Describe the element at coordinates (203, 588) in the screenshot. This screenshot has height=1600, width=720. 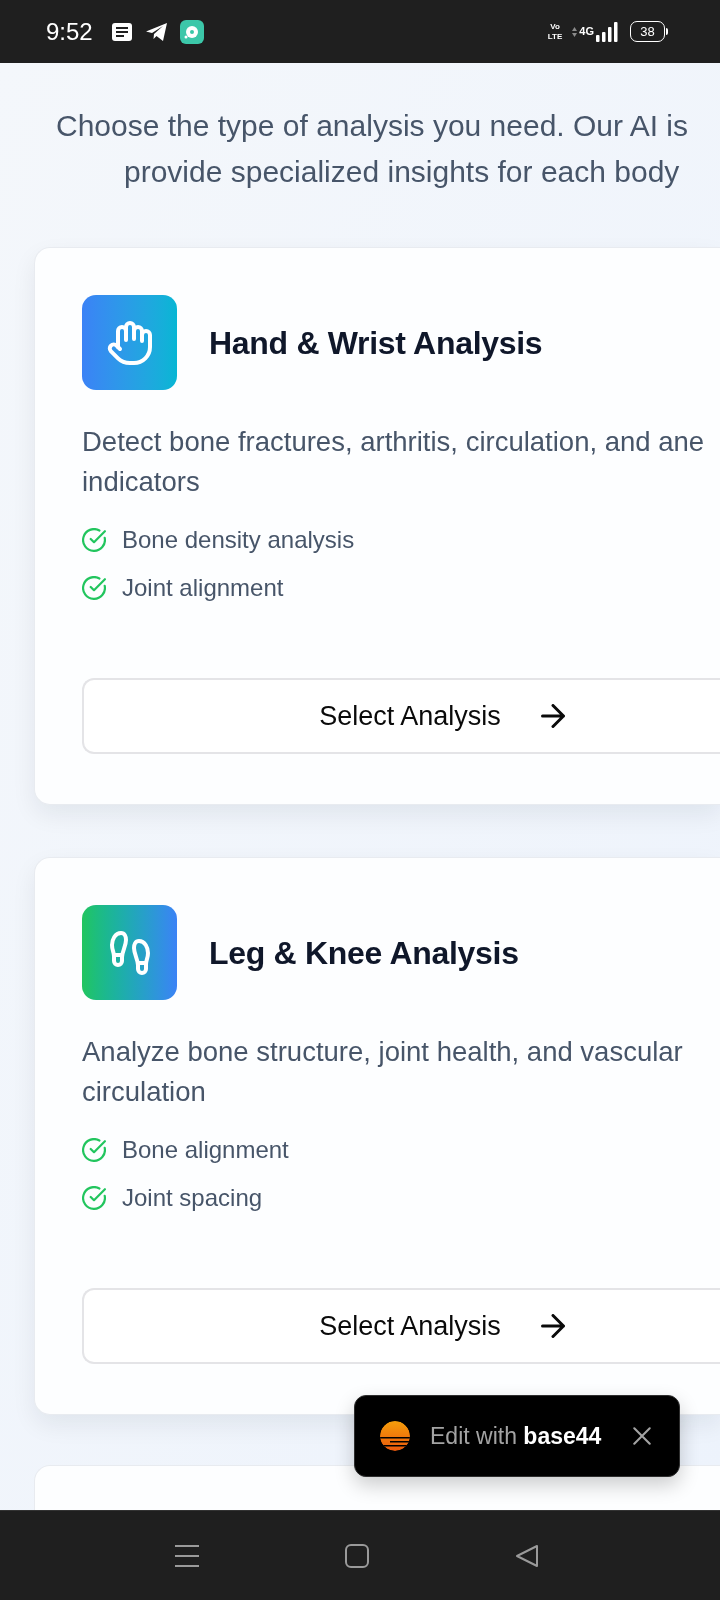
I see `feature-text: Joint alignment` at that location.